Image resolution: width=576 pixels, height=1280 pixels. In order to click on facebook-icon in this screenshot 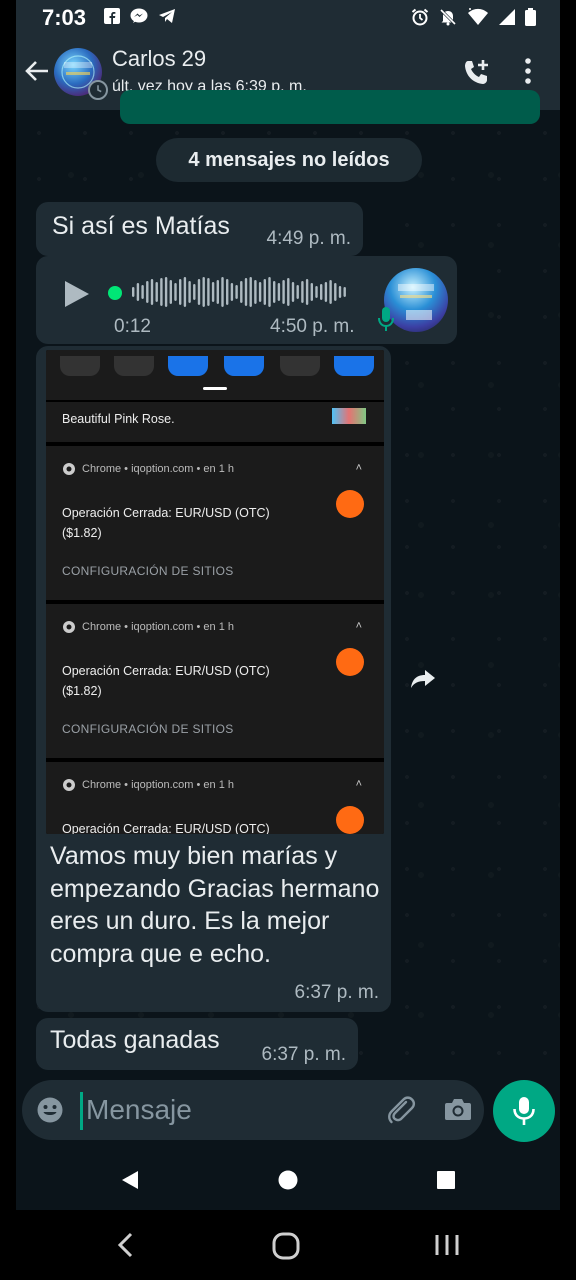, I will do `click(112, 16)`.